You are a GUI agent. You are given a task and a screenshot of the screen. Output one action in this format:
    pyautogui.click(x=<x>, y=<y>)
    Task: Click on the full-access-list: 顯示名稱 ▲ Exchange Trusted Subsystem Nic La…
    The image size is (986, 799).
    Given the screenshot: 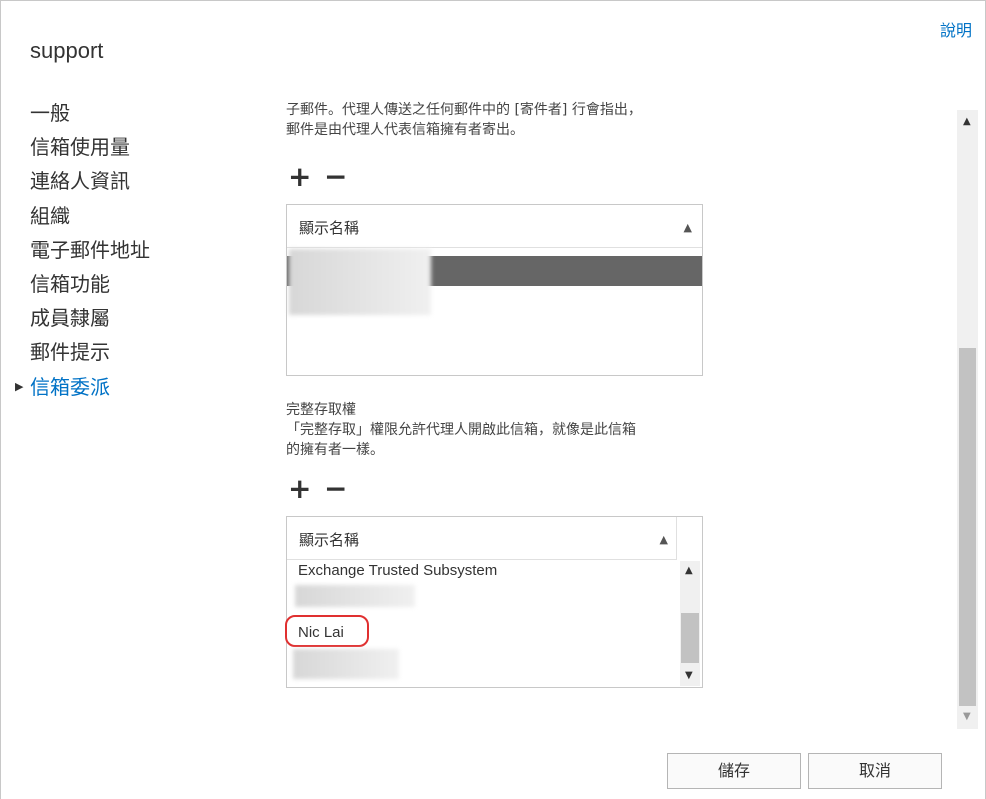 What is the action you would take?
    pyautogui.click(x=494, y=602)
    